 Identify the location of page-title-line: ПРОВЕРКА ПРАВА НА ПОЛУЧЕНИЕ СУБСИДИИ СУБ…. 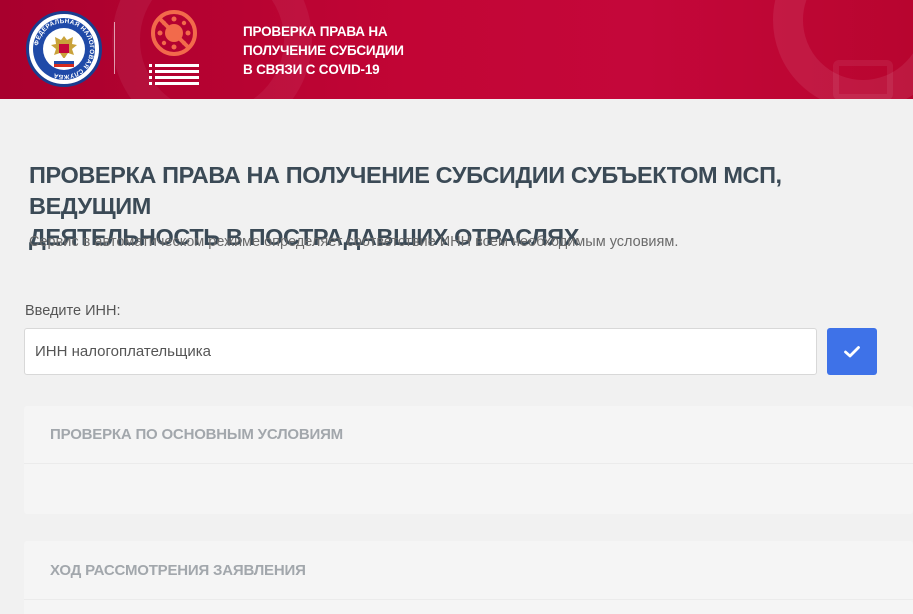
(405, 190).